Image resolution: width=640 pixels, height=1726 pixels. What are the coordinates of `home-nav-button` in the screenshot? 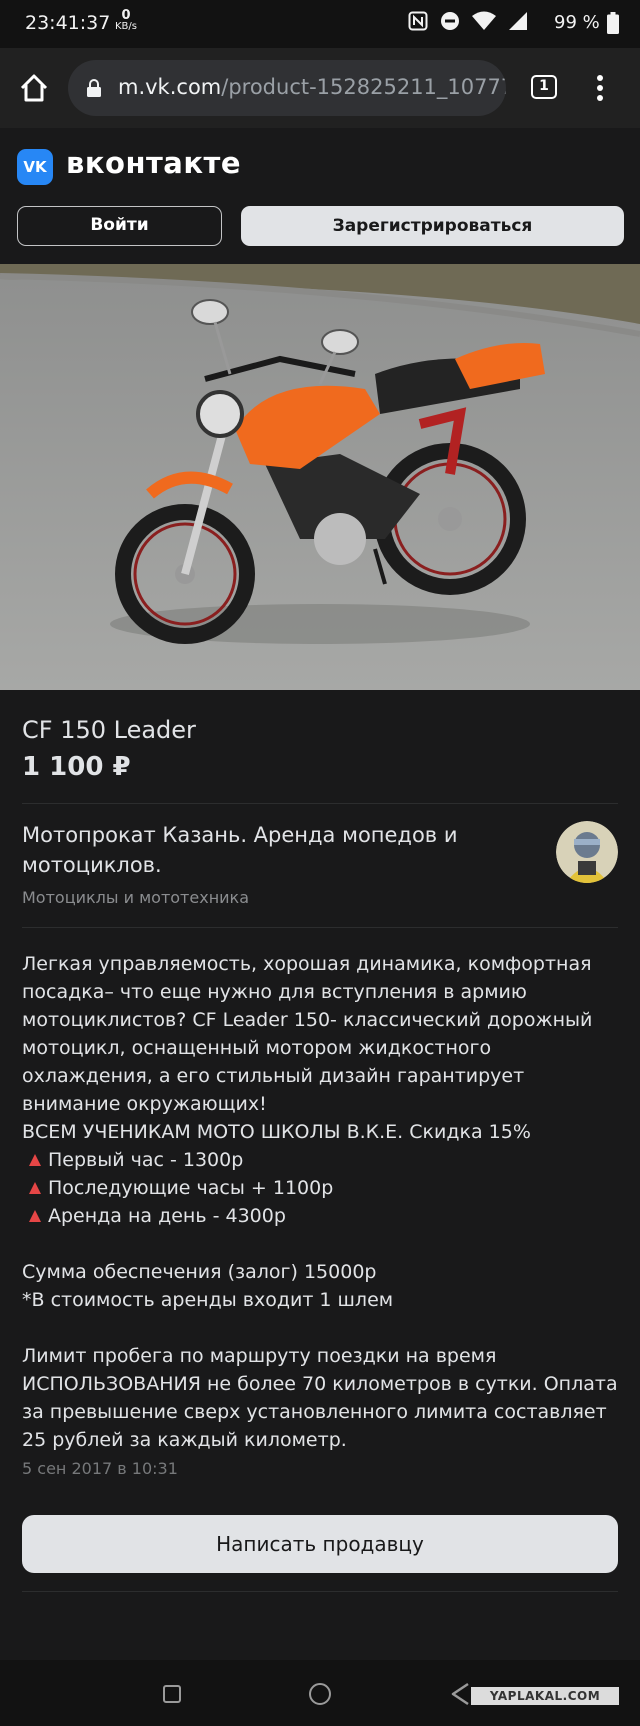 It's located at (320, 1694).